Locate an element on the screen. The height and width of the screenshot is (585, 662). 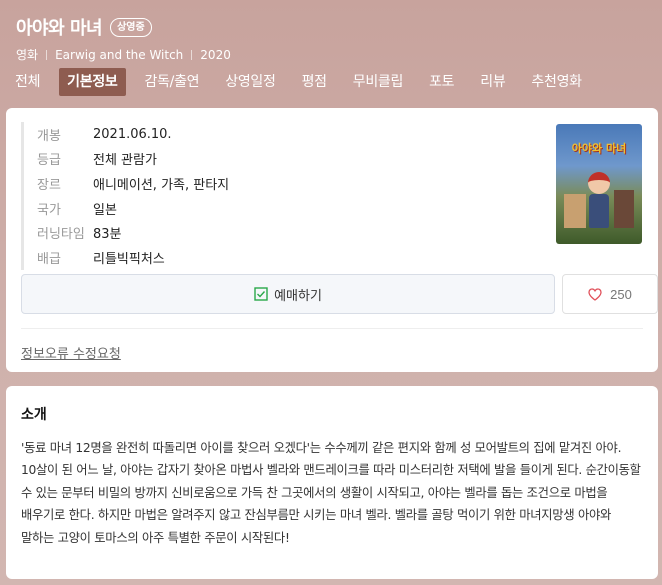
info-row-distributor: 배급 리틀빅픽처스 is located at coordinates (133, 257).